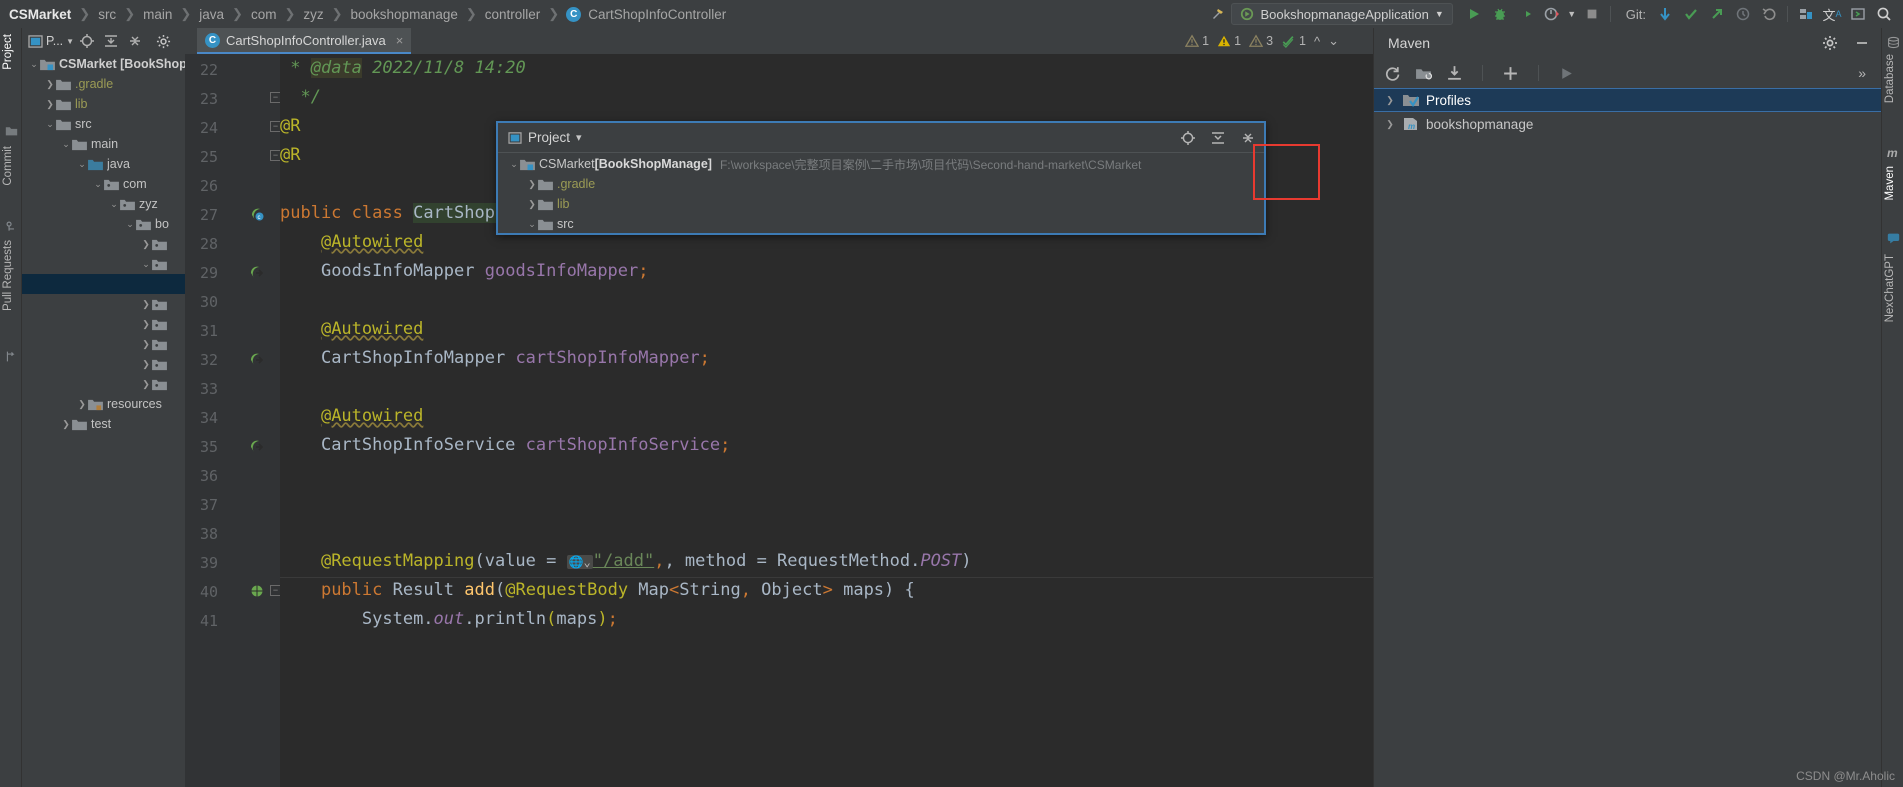  I want to click on commit-icon, so click(1691, 14).